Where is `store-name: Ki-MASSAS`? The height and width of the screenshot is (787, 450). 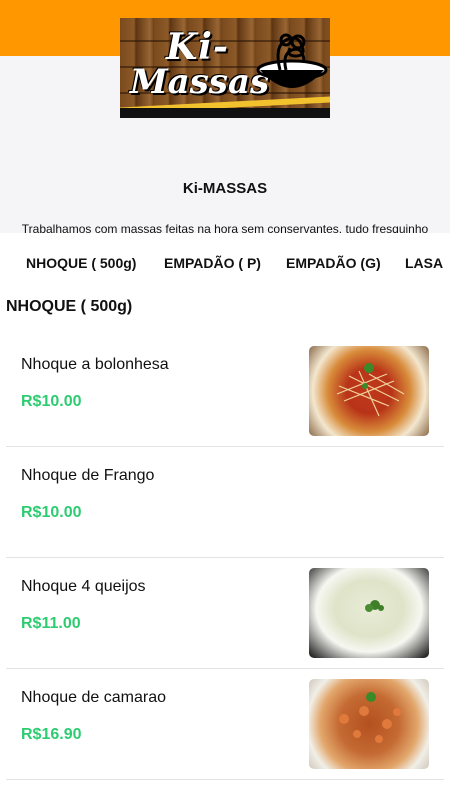 store-name: Ki-MASSAS is located at coordinates (225, 188).